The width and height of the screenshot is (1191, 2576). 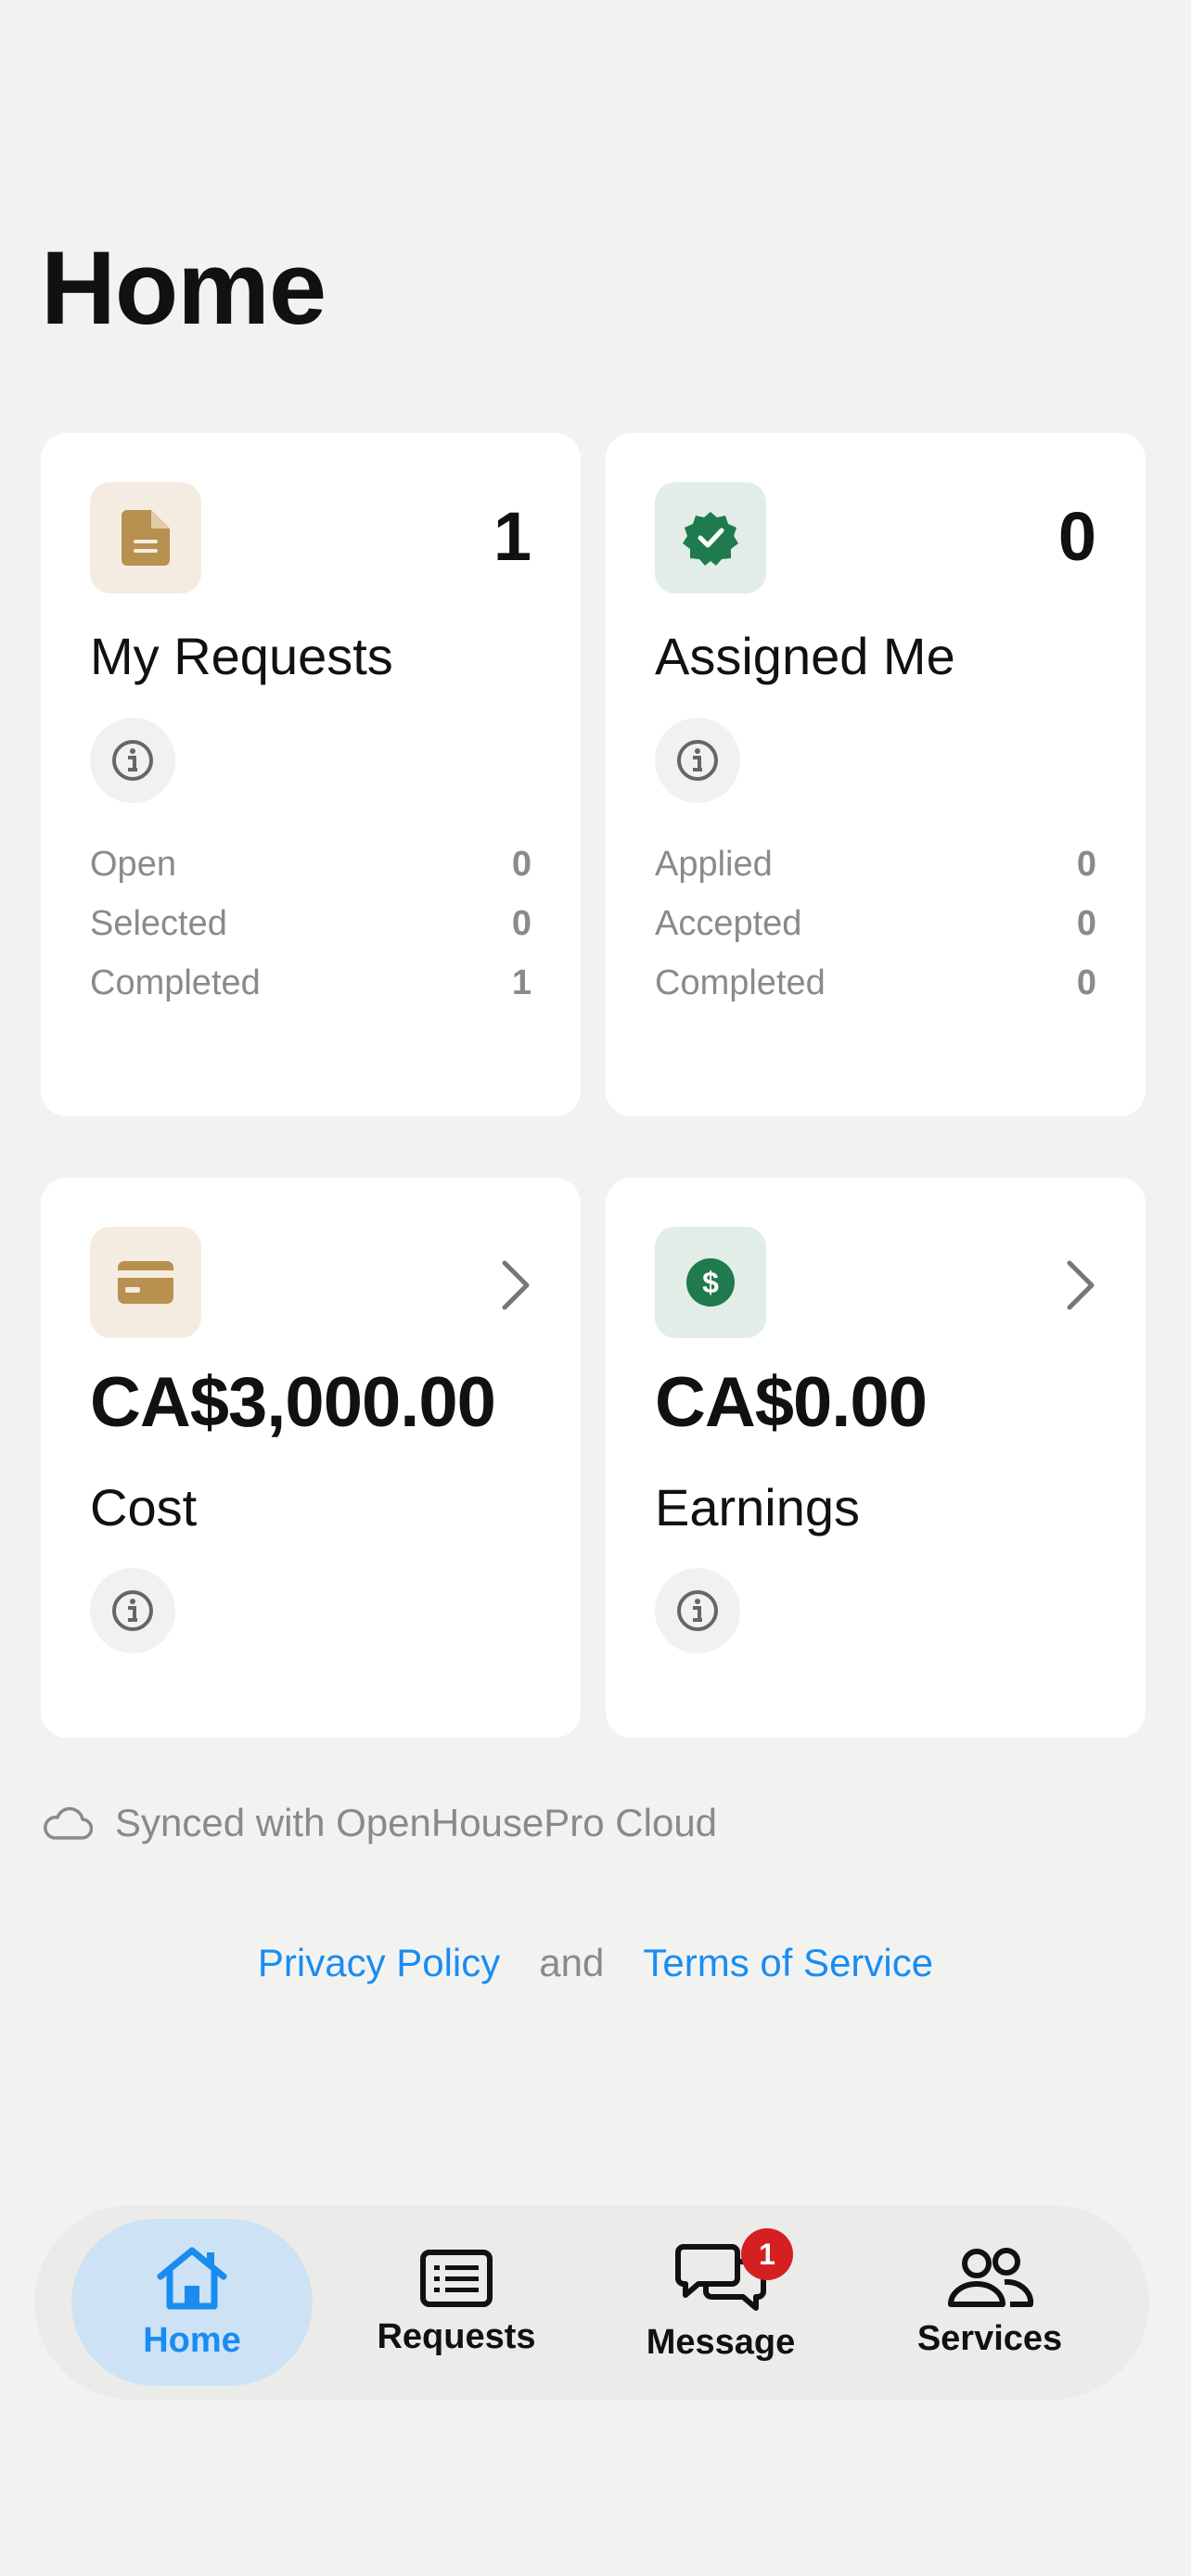 I want to click on stat-label: Open, so click(x=133, y=864).